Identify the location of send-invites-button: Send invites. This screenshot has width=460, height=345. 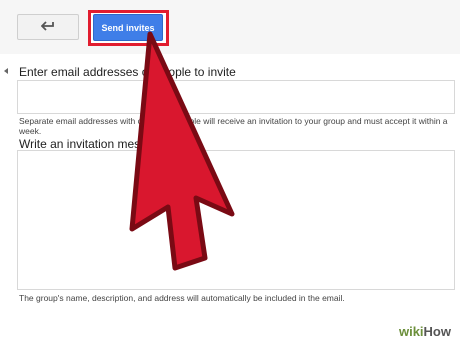
(128, 27).